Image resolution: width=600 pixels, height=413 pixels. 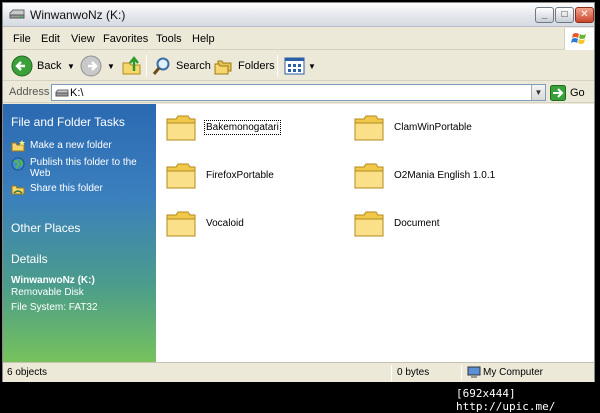 What do you see at coordinates (256, 66) in the screenshot?
I see `folders-label: Folders` at bounding box center [256, 66].